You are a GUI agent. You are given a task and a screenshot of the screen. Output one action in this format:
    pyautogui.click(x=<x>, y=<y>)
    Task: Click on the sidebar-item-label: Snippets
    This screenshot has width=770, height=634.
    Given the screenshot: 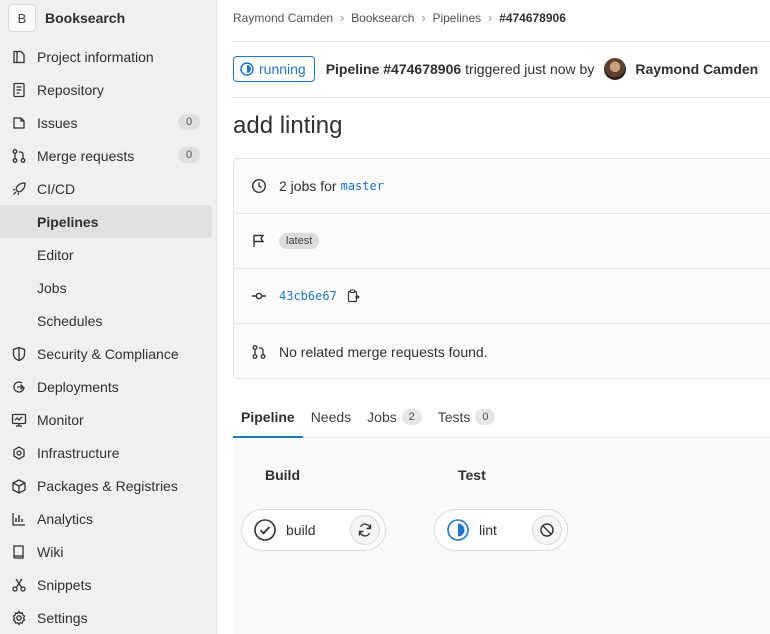 What is the action you would take?
    pyautogui.click(x=64, y=584)
    